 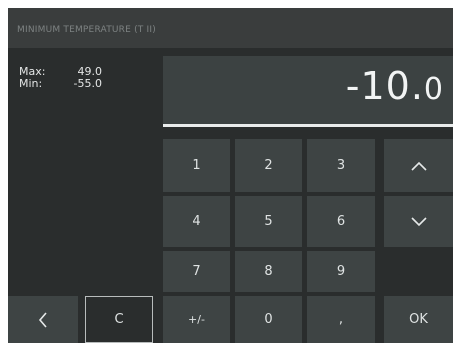 I want to click on key-7: 7, so click(x=196, y=271).